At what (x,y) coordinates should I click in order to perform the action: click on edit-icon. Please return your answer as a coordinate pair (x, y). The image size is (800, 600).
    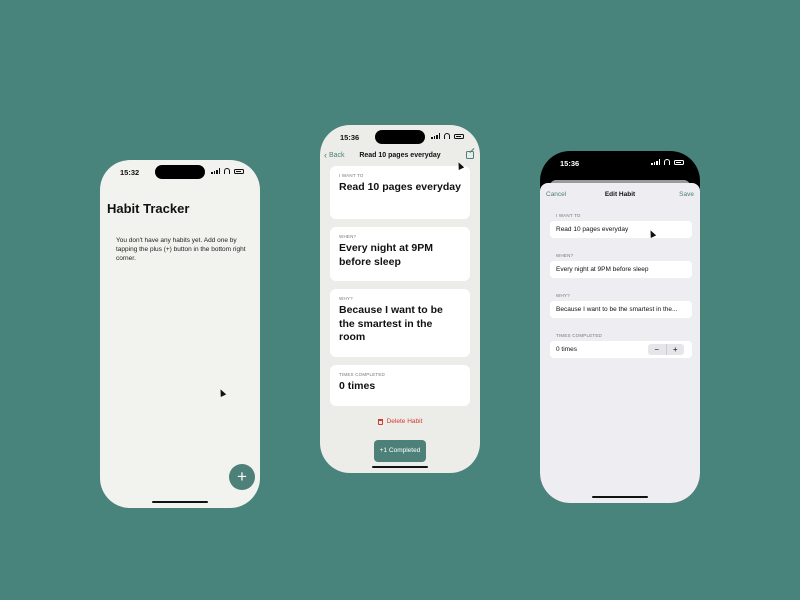
    Looking at the image, I should click on (470, 155).